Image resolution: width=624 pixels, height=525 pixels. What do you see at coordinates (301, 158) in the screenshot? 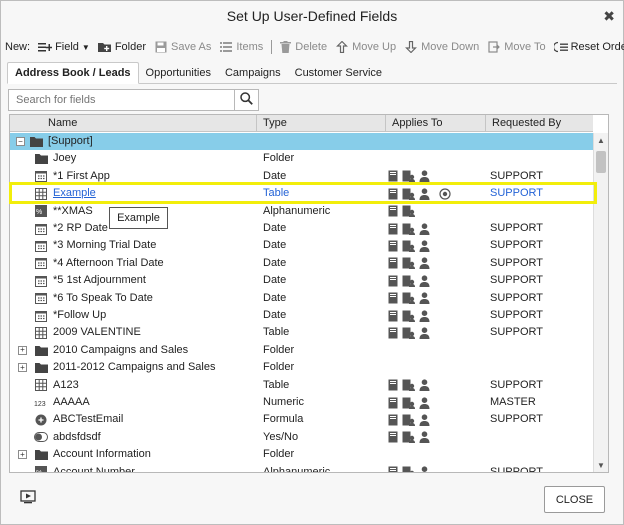
I see `table-row: Joey Folder` at bounding box center [301, 158].